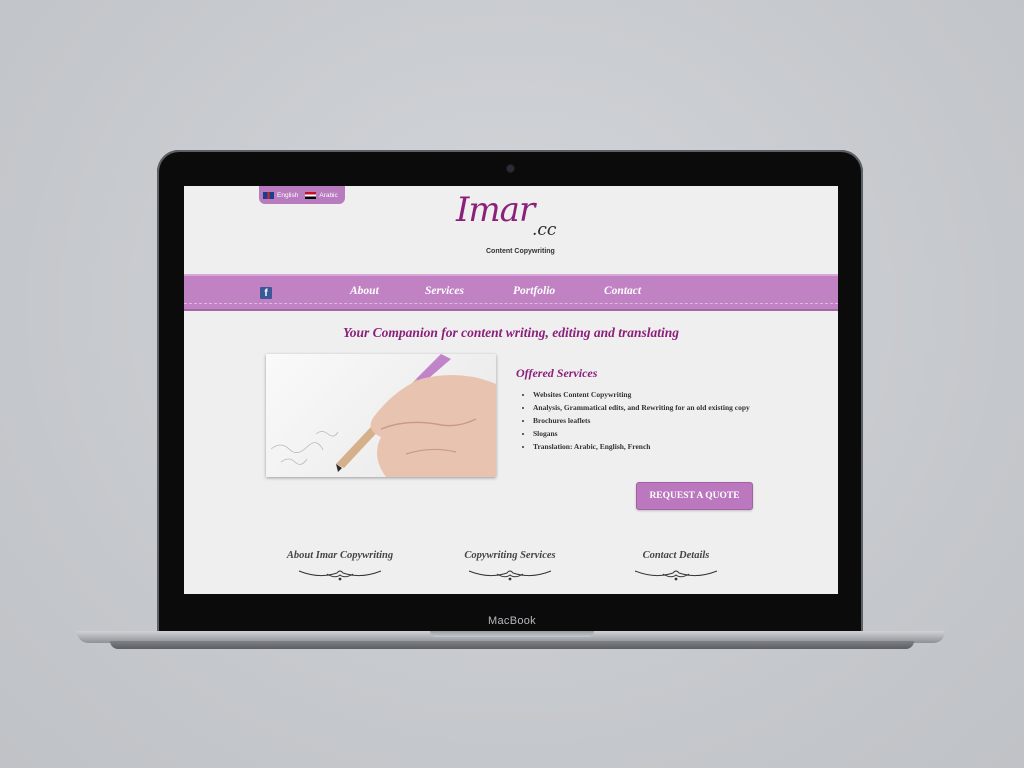  What do you see at coordinates (694, 496) in the screenshot?
I see `request-quote-button: REQUEST A QUOTE` at bounding box center [694, 496].